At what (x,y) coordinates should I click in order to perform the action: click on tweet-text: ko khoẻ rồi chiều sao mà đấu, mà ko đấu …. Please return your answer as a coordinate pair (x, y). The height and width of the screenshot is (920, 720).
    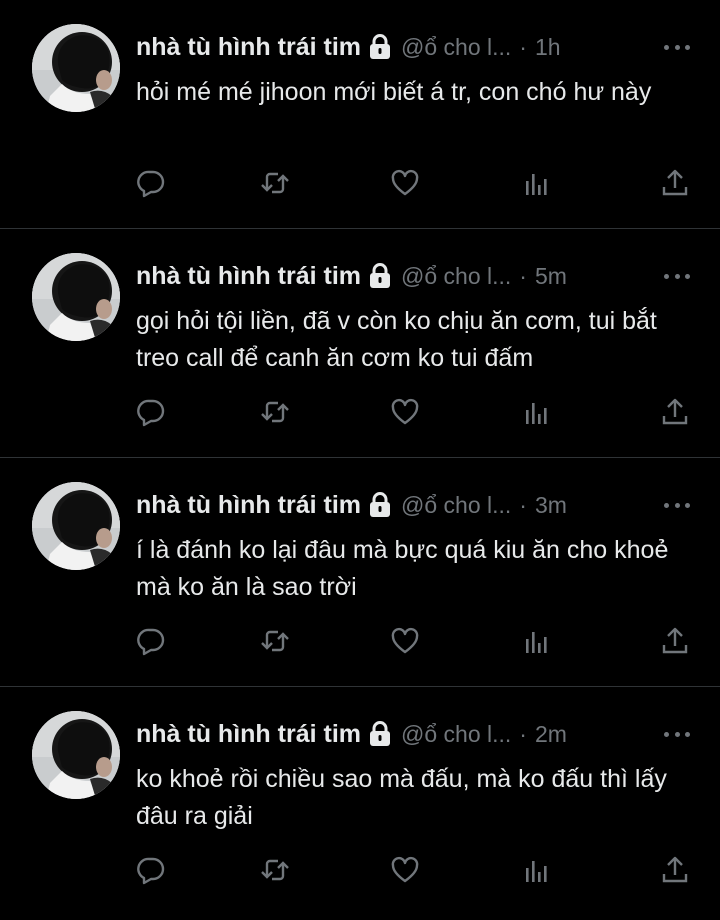
    Looking at the image, I should click on (401, 797).